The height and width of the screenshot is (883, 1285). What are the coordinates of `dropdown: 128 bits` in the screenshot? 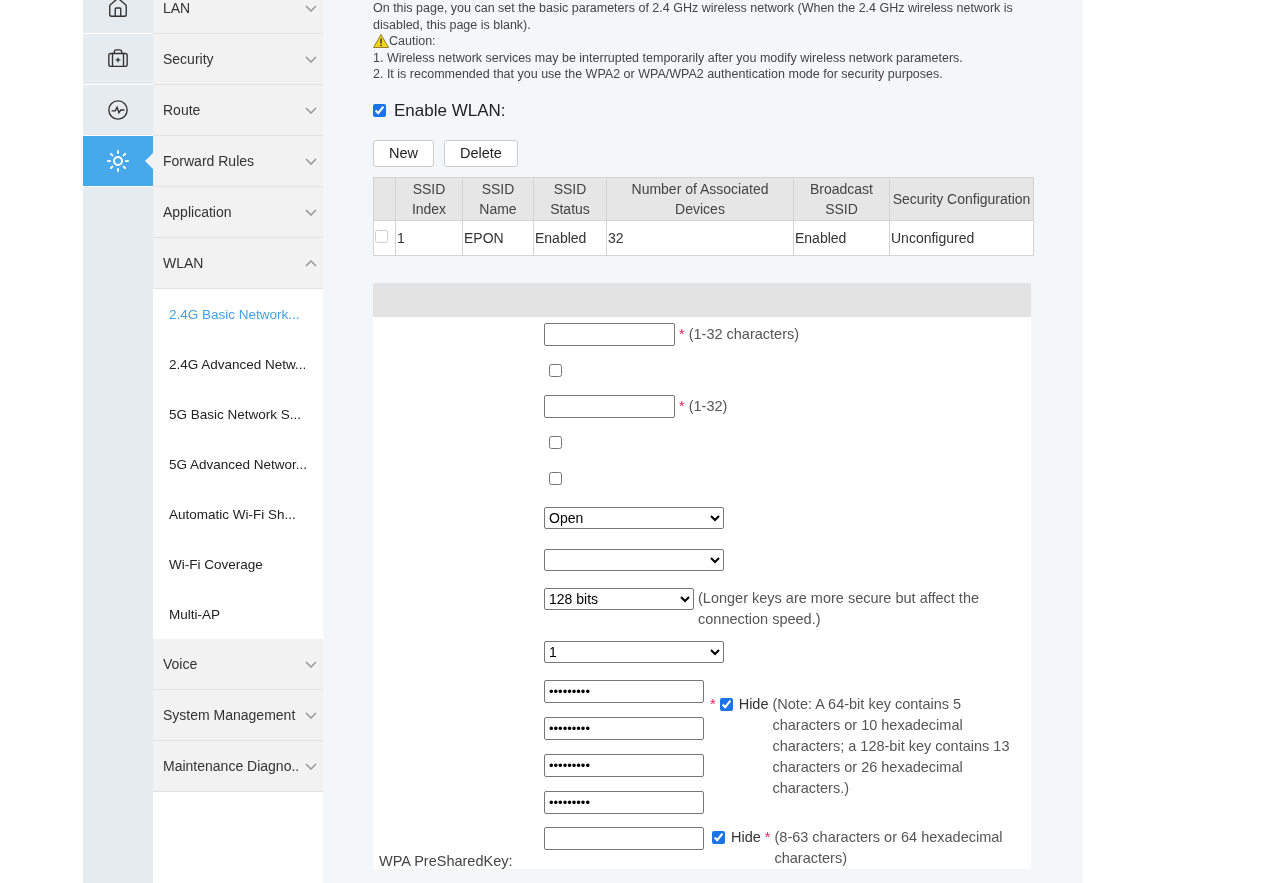 It's located at (619, 598).